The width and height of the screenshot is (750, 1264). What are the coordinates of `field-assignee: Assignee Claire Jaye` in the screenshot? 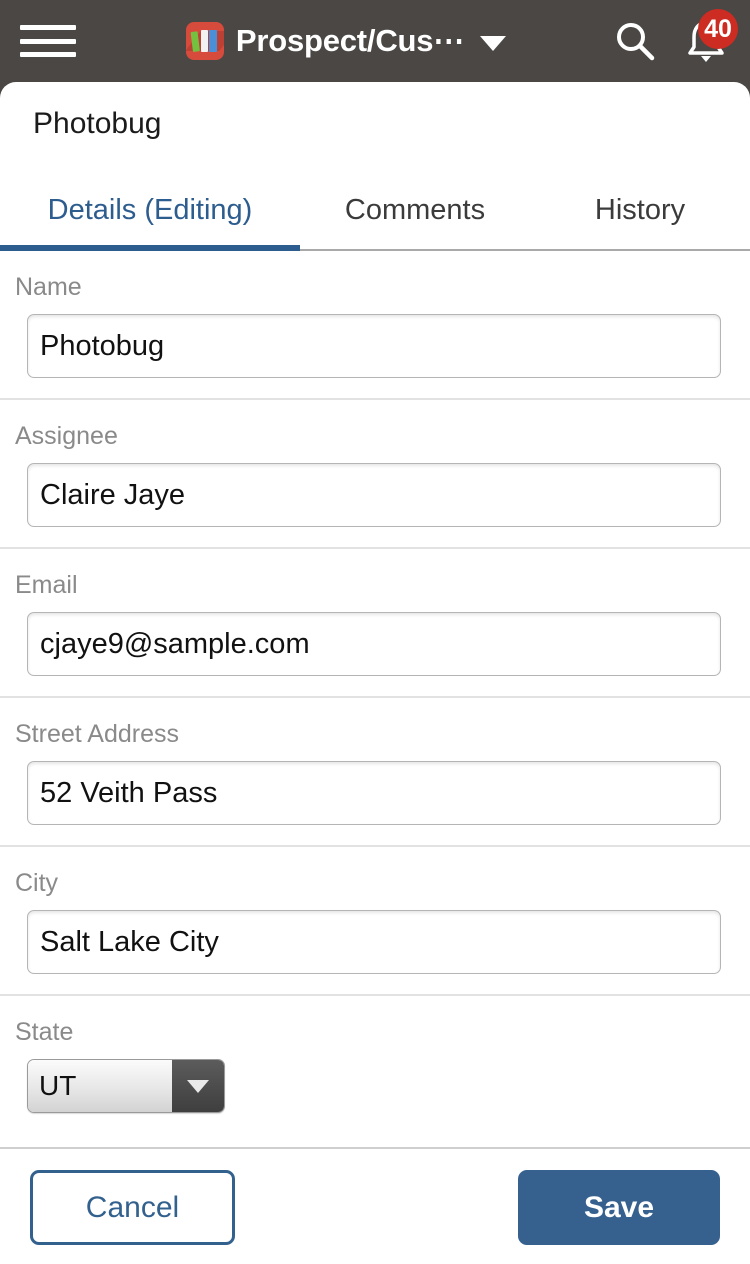 It's located at (375, 472).